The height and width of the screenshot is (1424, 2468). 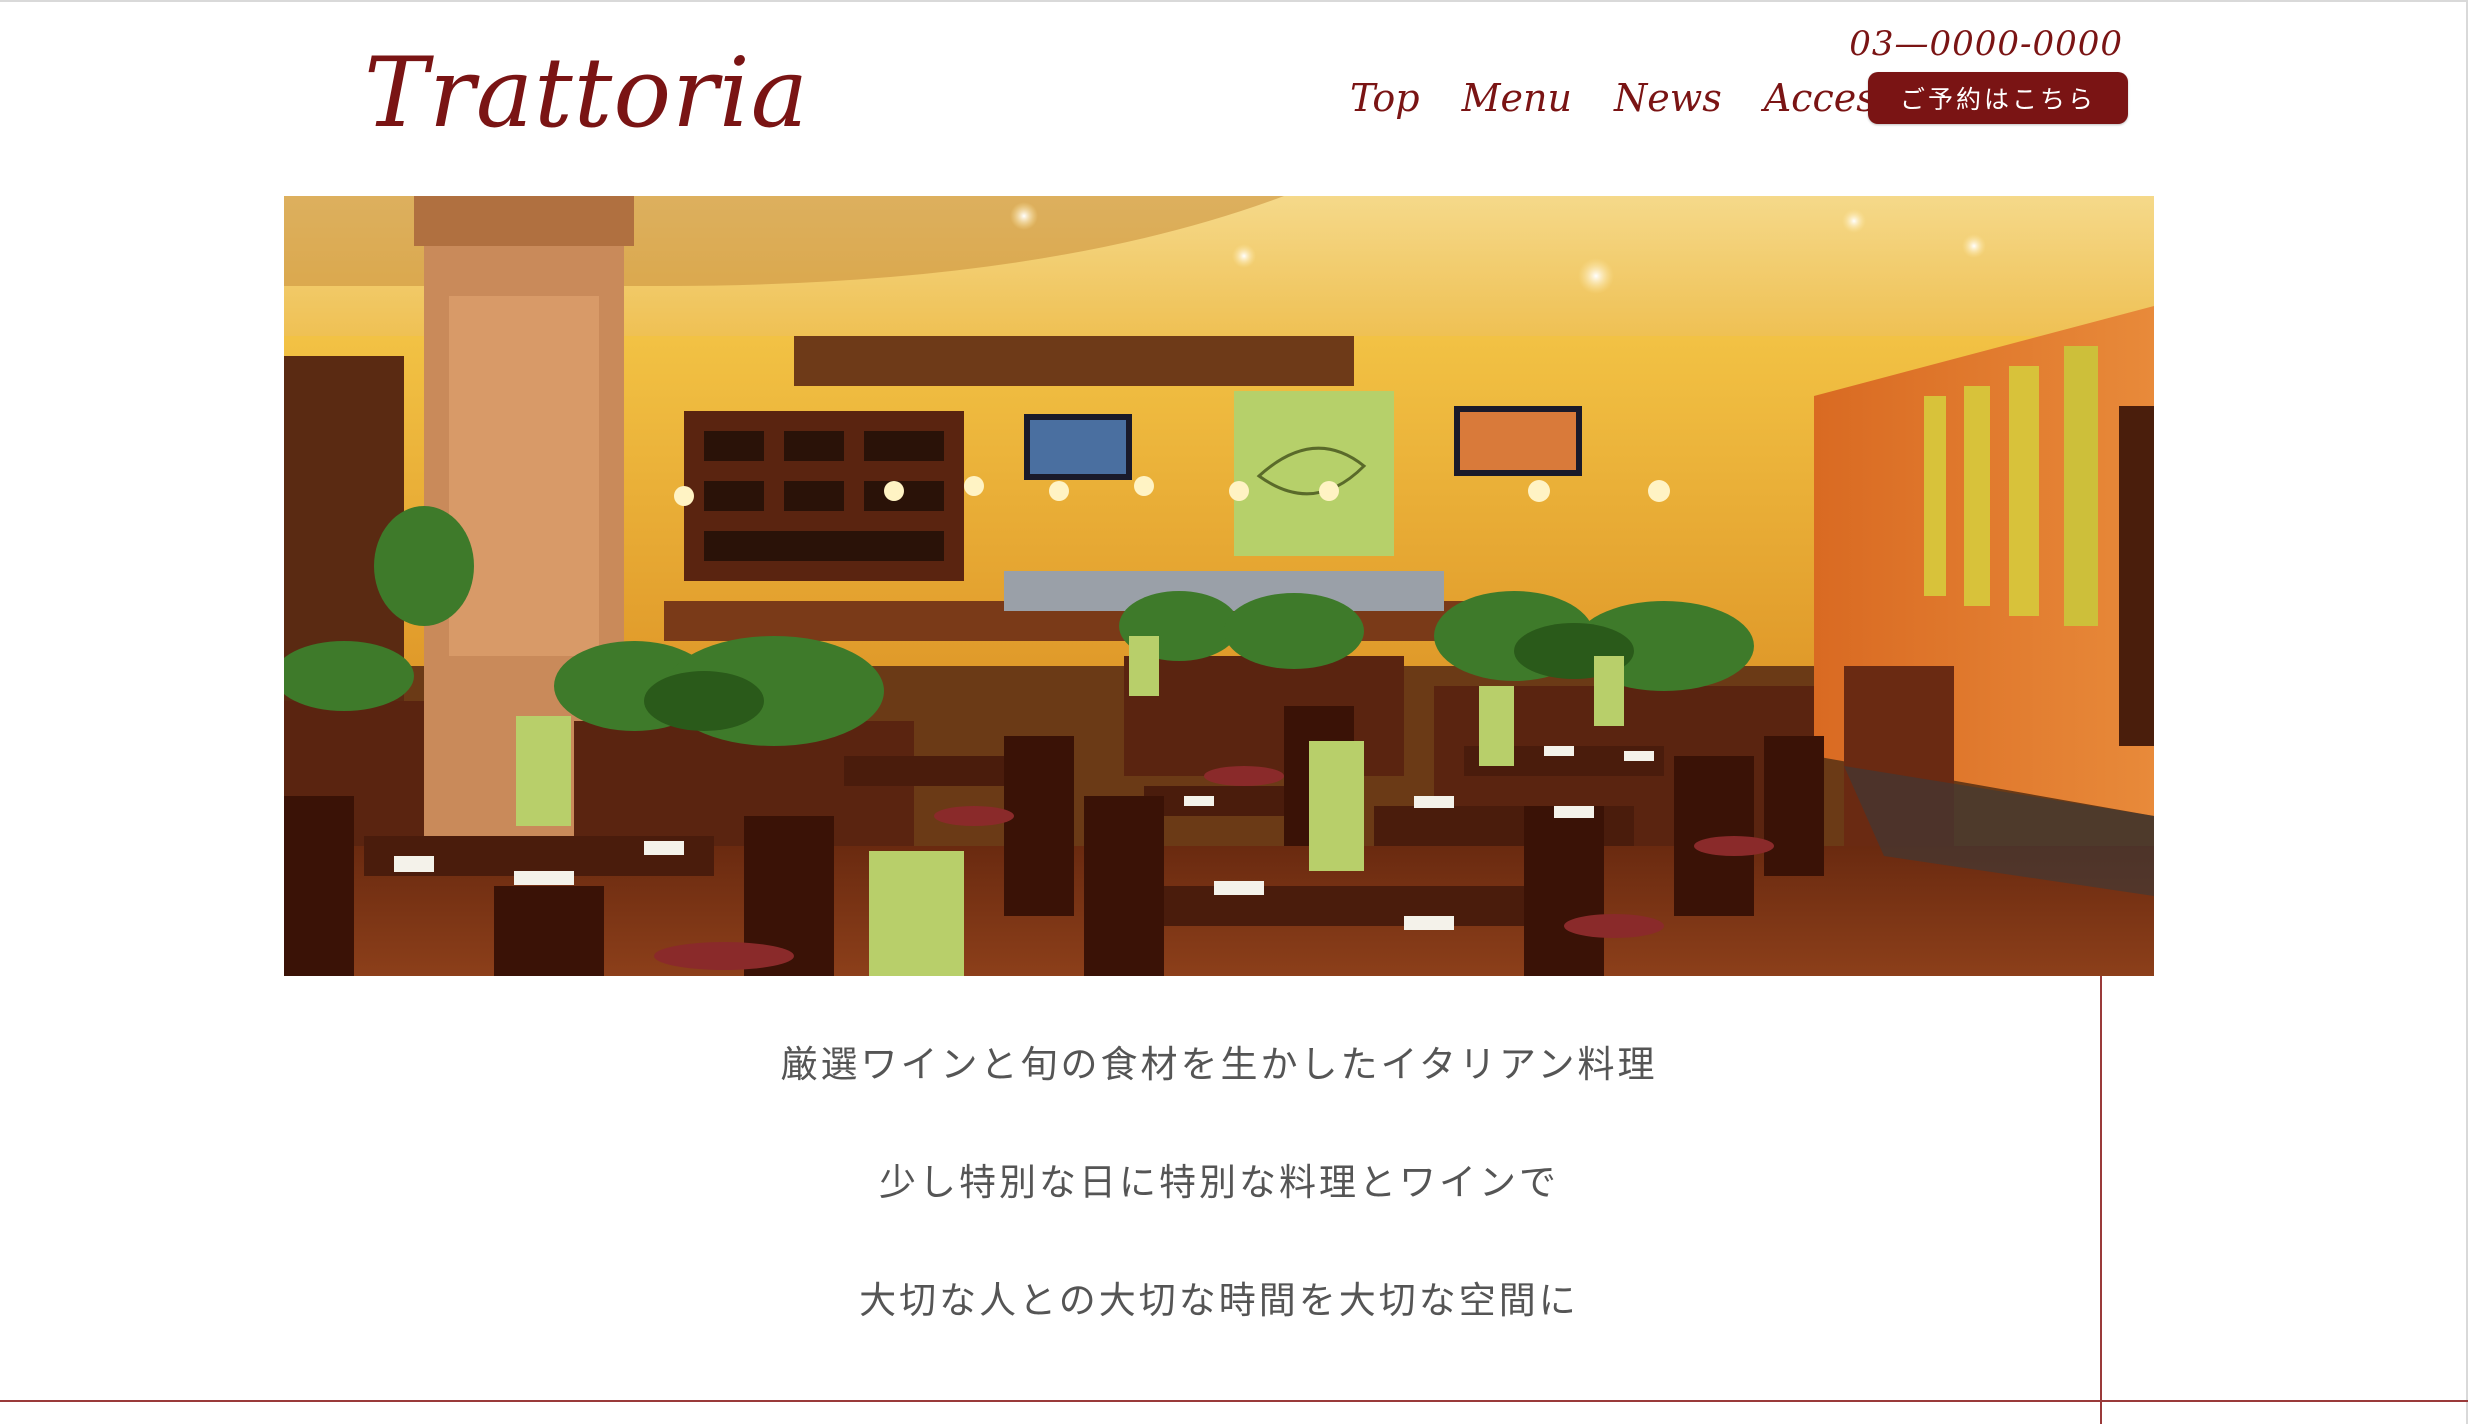 What do you see at coordinates (1219, 1300) in the screenshot?
I see `intro-line-3: 大切な人との大切な時間を大切な空間に` at bounding box center [1219, 1300].